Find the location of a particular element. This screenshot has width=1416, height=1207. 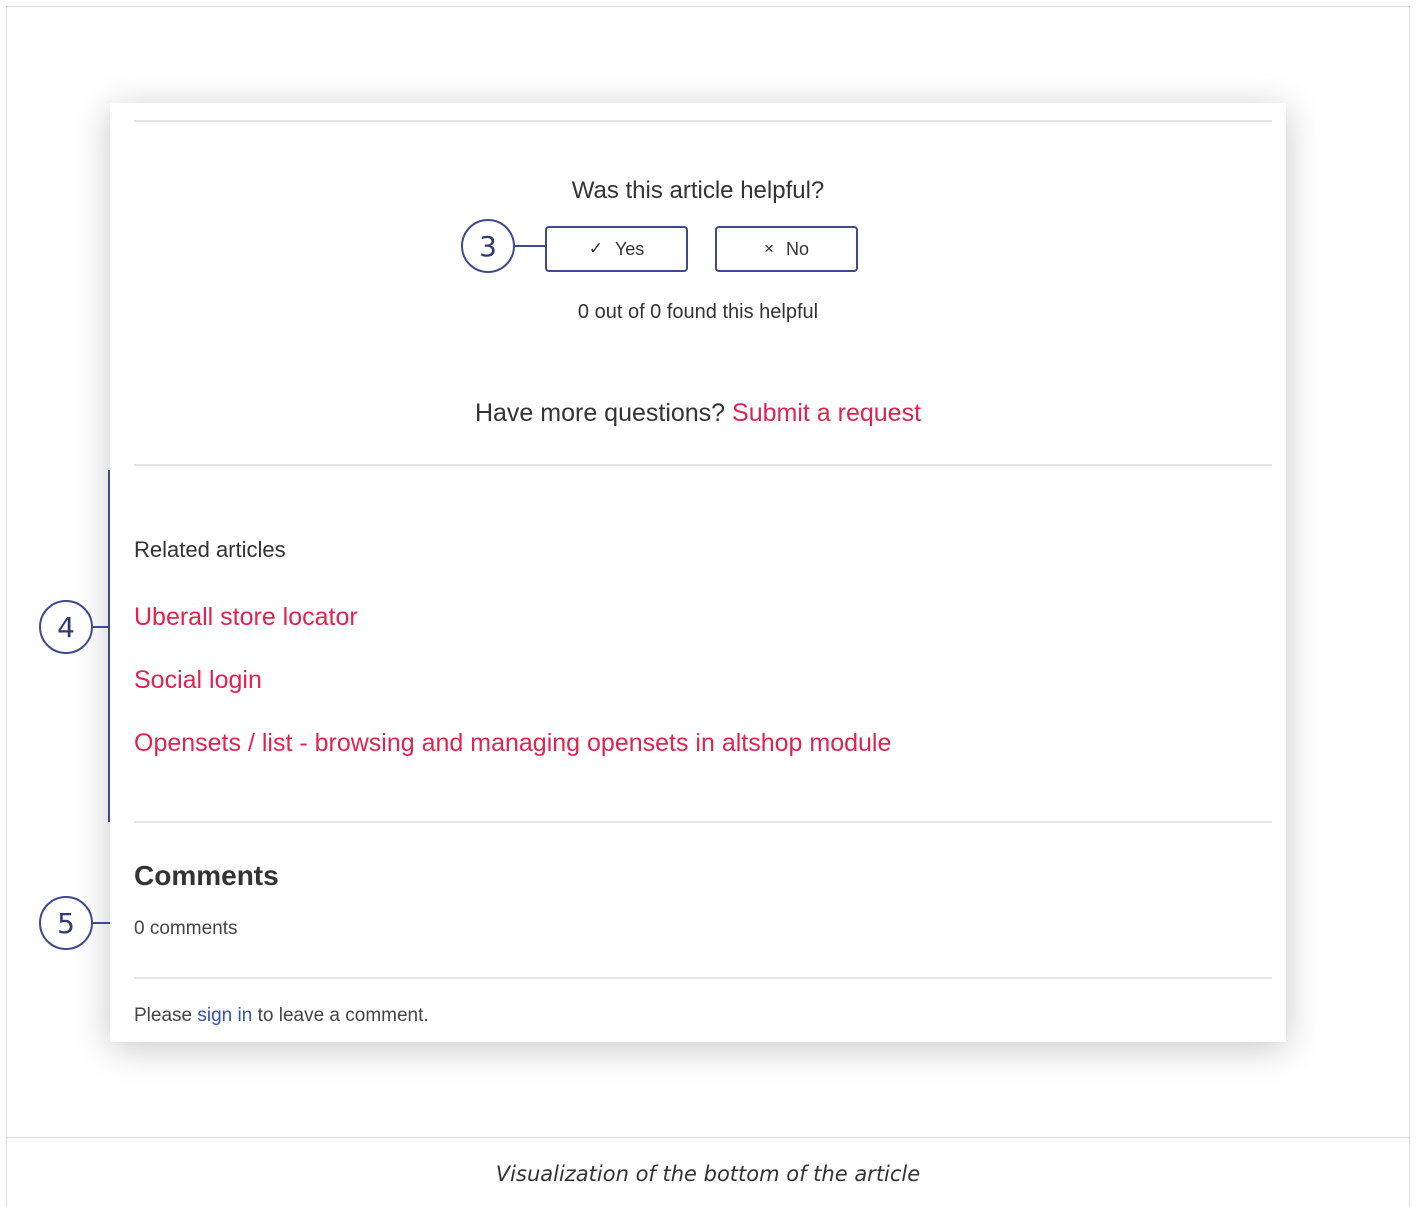

helpful-count: 0 out of 0 found this helpful is located at coordinates (698, 312).